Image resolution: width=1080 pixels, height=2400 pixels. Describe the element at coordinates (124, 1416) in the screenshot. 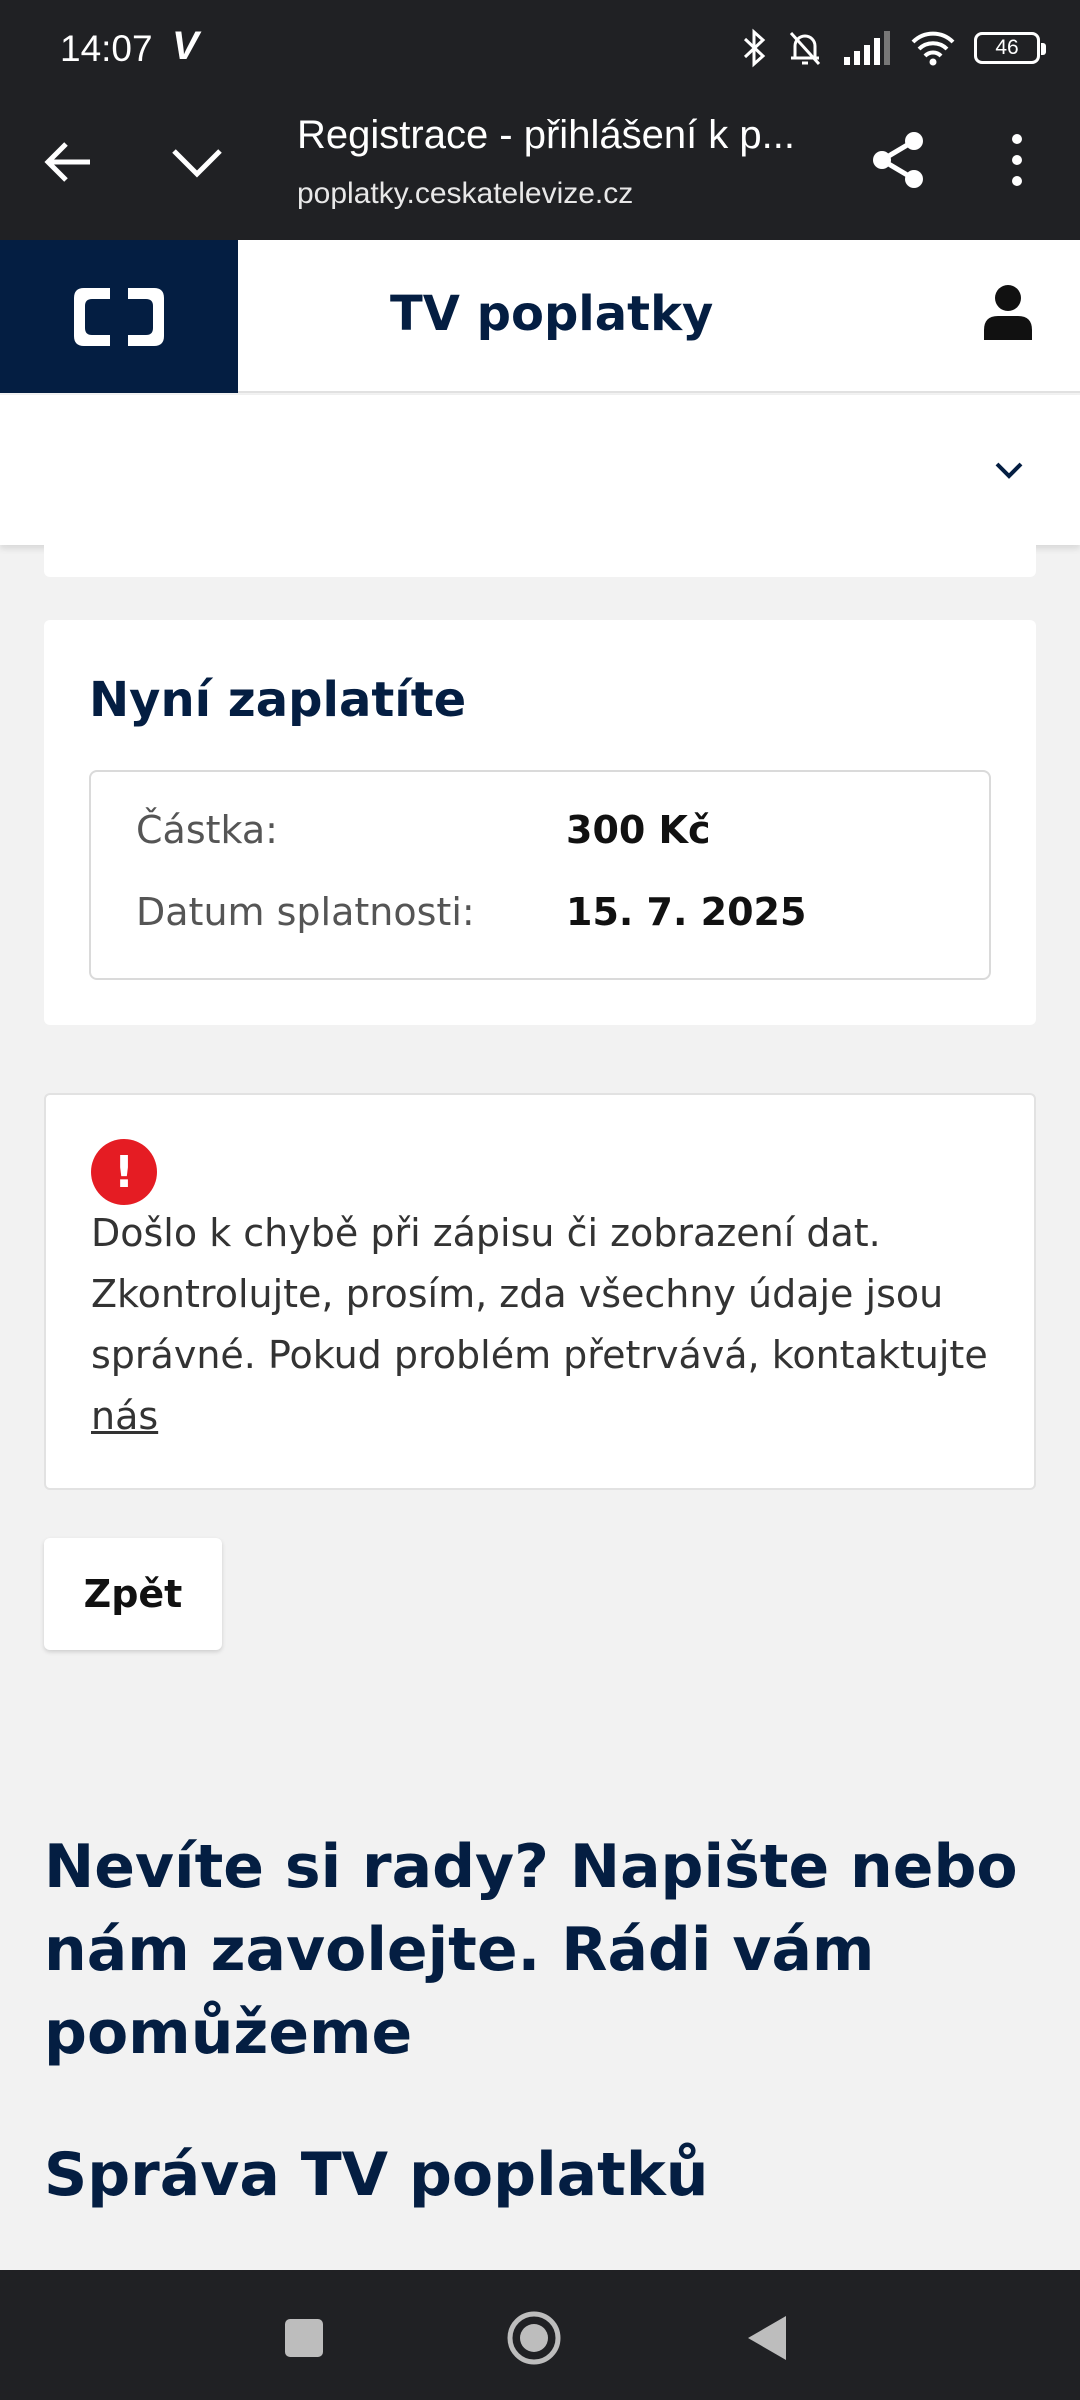

I see `contact-link: nás` at that location.